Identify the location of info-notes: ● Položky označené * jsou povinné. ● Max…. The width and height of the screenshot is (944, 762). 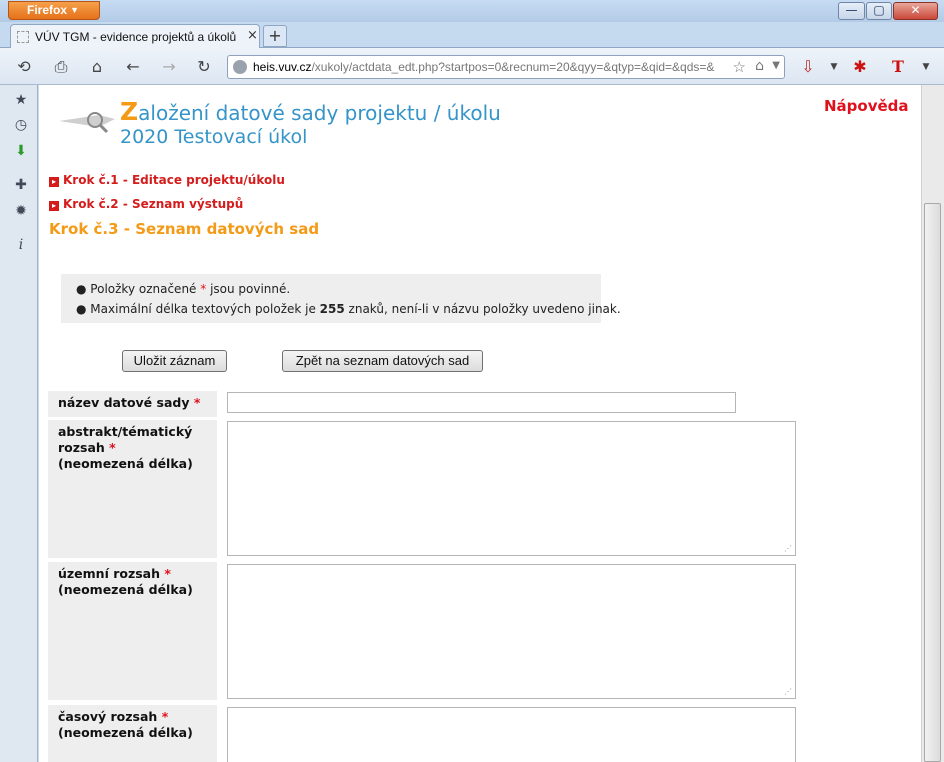
(341, 298).